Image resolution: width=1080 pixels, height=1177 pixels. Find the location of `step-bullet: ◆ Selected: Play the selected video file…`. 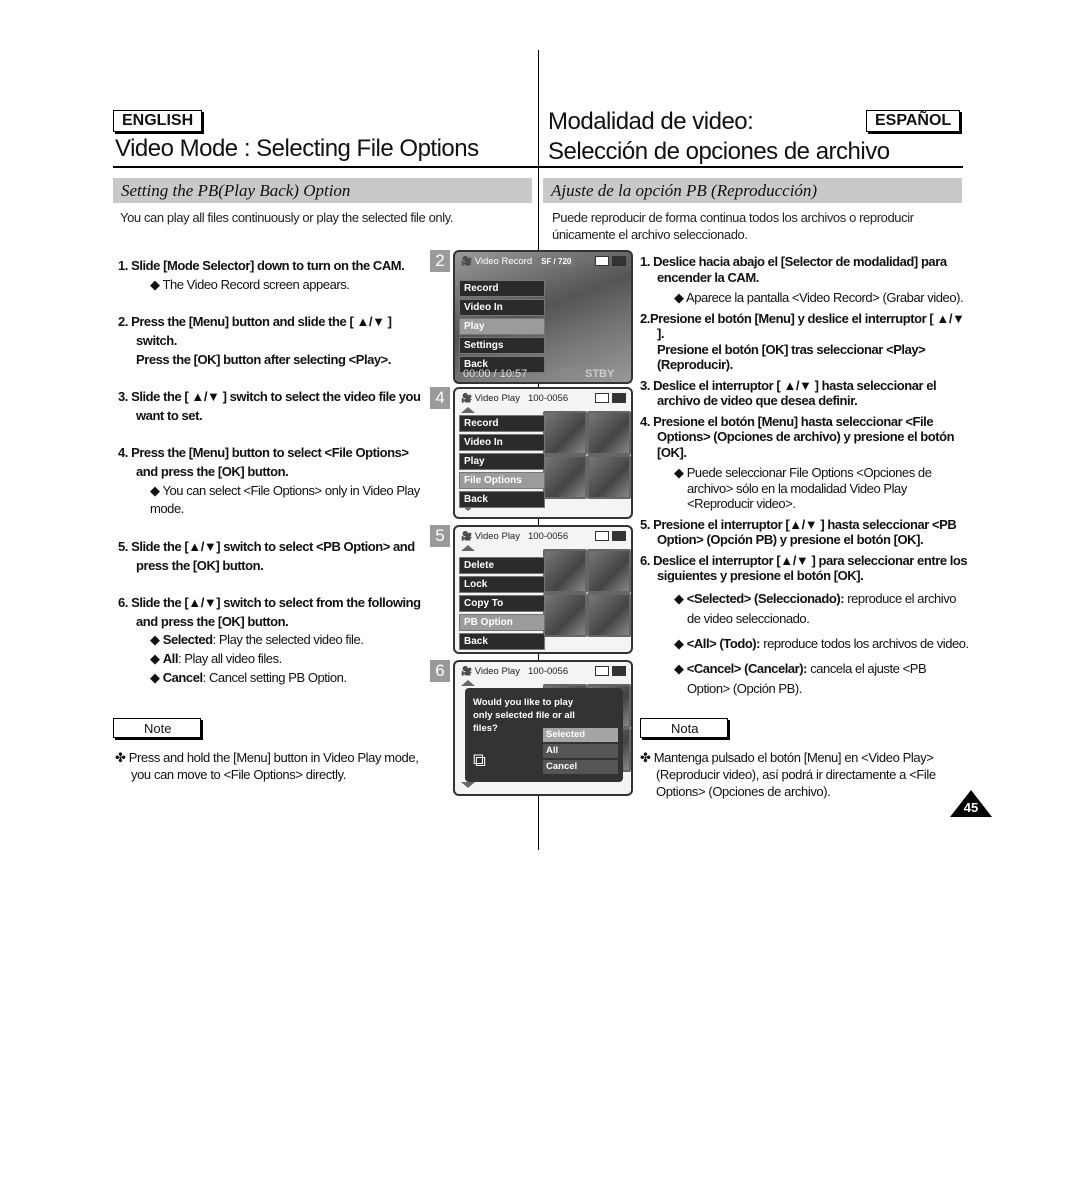

step-bullet: ◆ Selected: Play the selected video file… is located at coordinates (282, 640).